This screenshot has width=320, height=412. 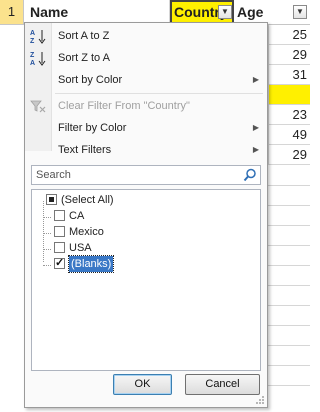 What do you see at coordinates (146, 36) in the screenshot?
I see `menu-item-sort-a-to-z: A Z Sort A to Z` at bounding box center [146, 36].